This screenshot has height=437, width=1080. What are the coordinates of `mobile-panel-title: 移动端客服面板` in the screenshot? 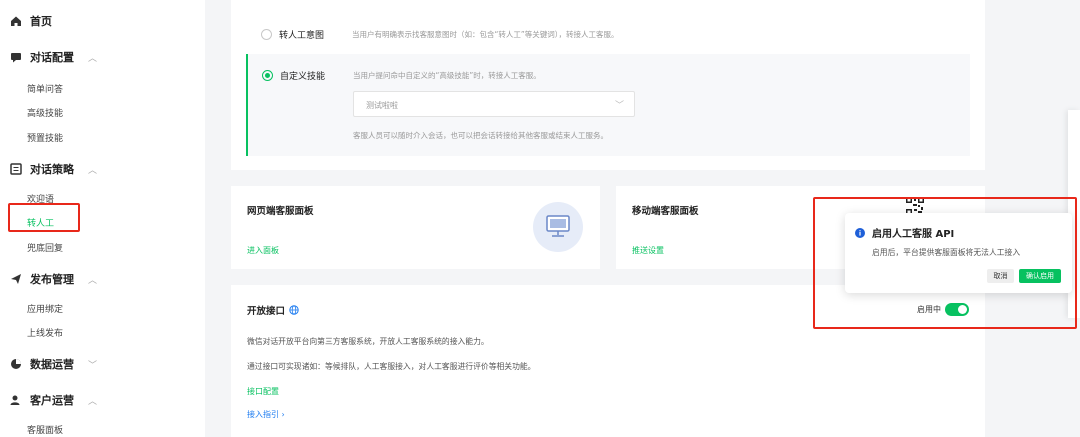 It's located at (665, 211).